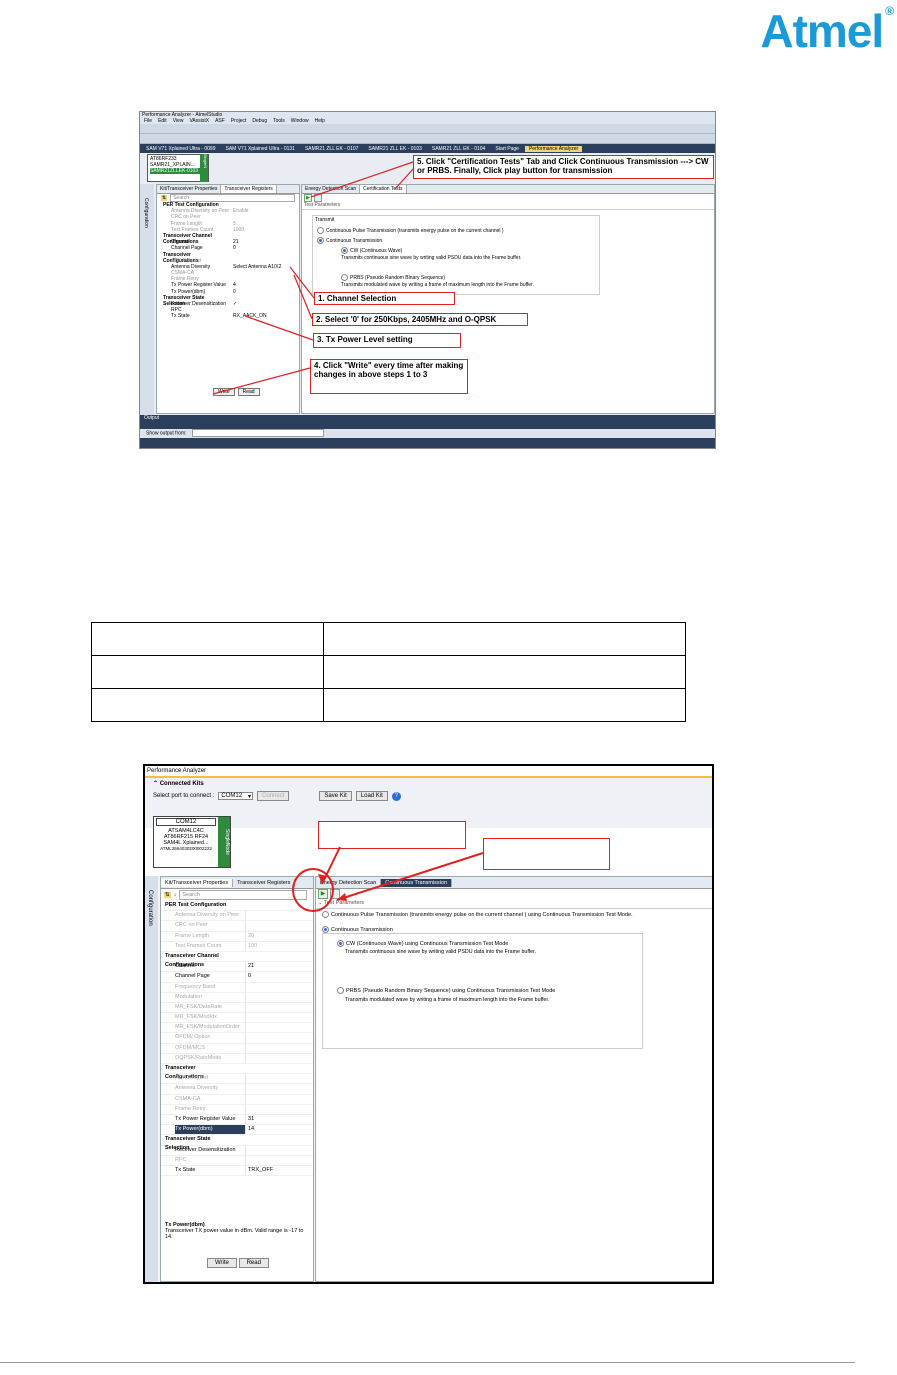 Image resolution: width=897 pixels, height=1375 pixels. I want to click on property-row: Test Frames Count 100, so click(237, 946).